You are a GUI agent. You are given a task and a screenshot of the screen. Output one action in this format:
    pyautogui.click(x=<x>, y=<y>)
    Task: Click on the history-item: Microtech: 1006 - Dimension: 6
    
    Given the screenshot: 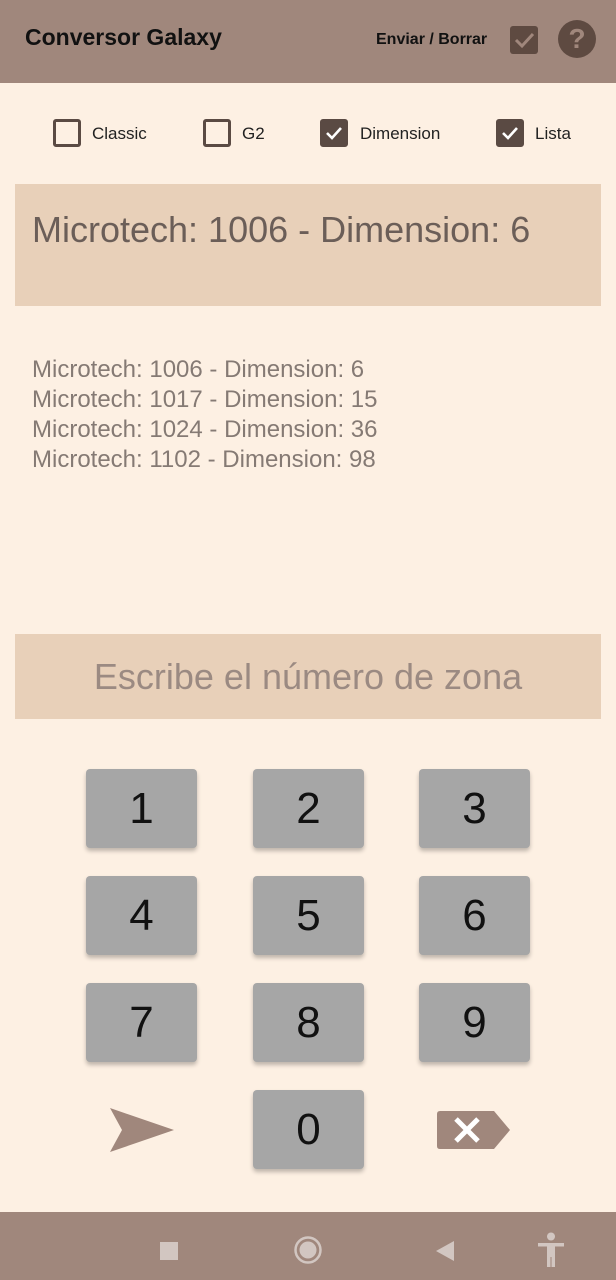 What is the action you would take?
    pyautogui.click(x=198, y=369)
    